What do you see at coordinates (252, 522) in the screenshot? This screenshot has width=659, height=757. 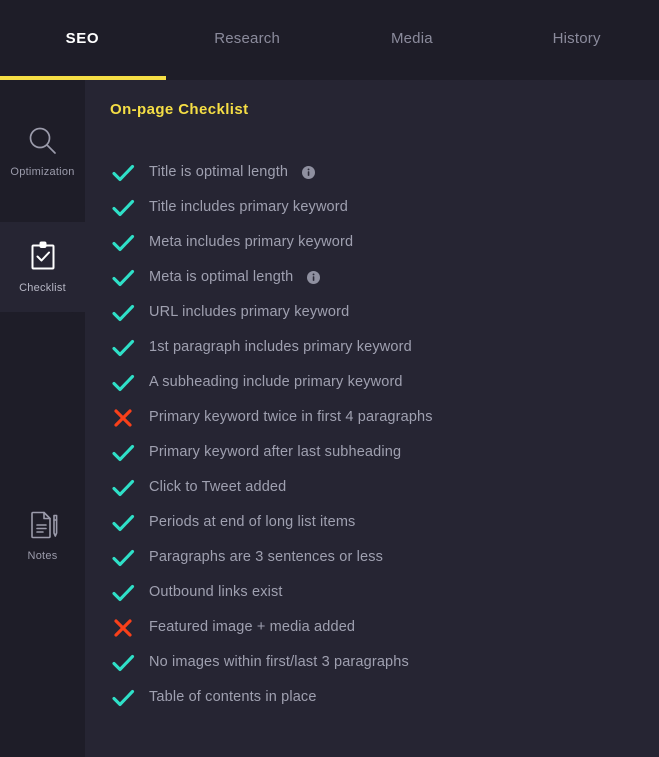 I see `checklist-item-label: Periods at end of long list items` at bounding box center [252, 522].